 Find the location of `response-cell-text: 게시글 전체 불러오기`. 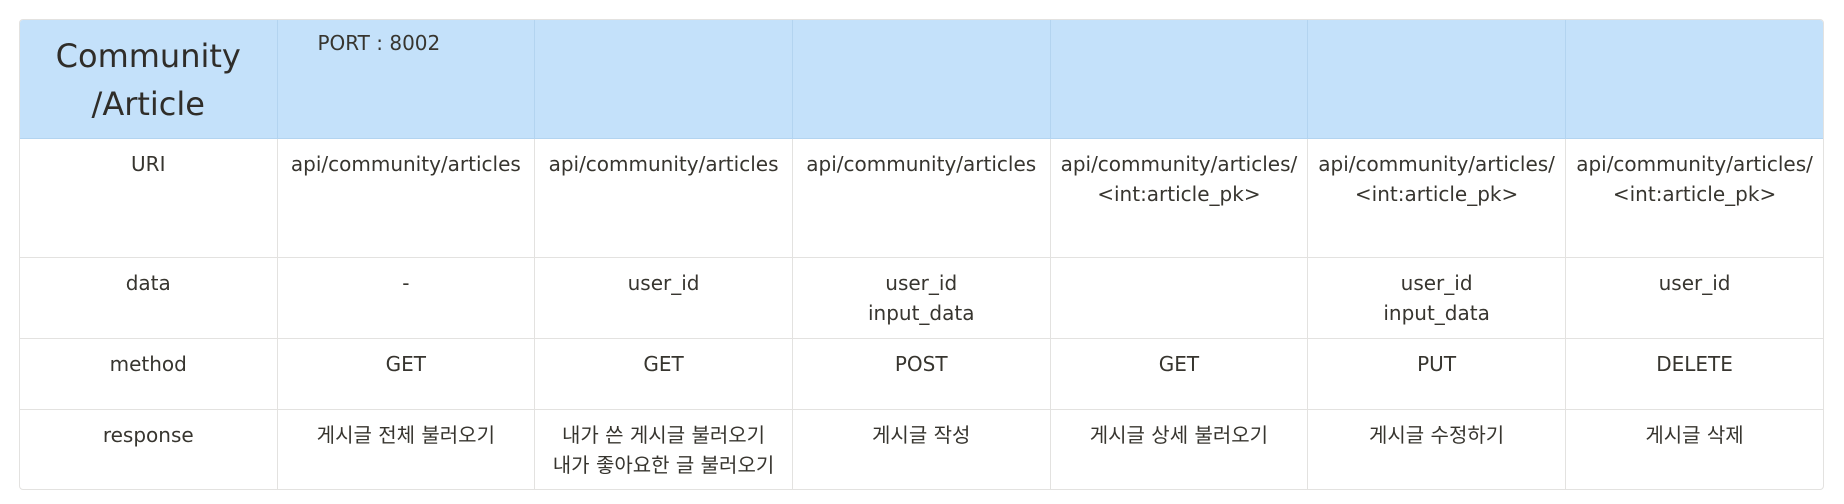

response-cell-text: 게시글 전체 불러오기 is located at coordinates (405, 435).